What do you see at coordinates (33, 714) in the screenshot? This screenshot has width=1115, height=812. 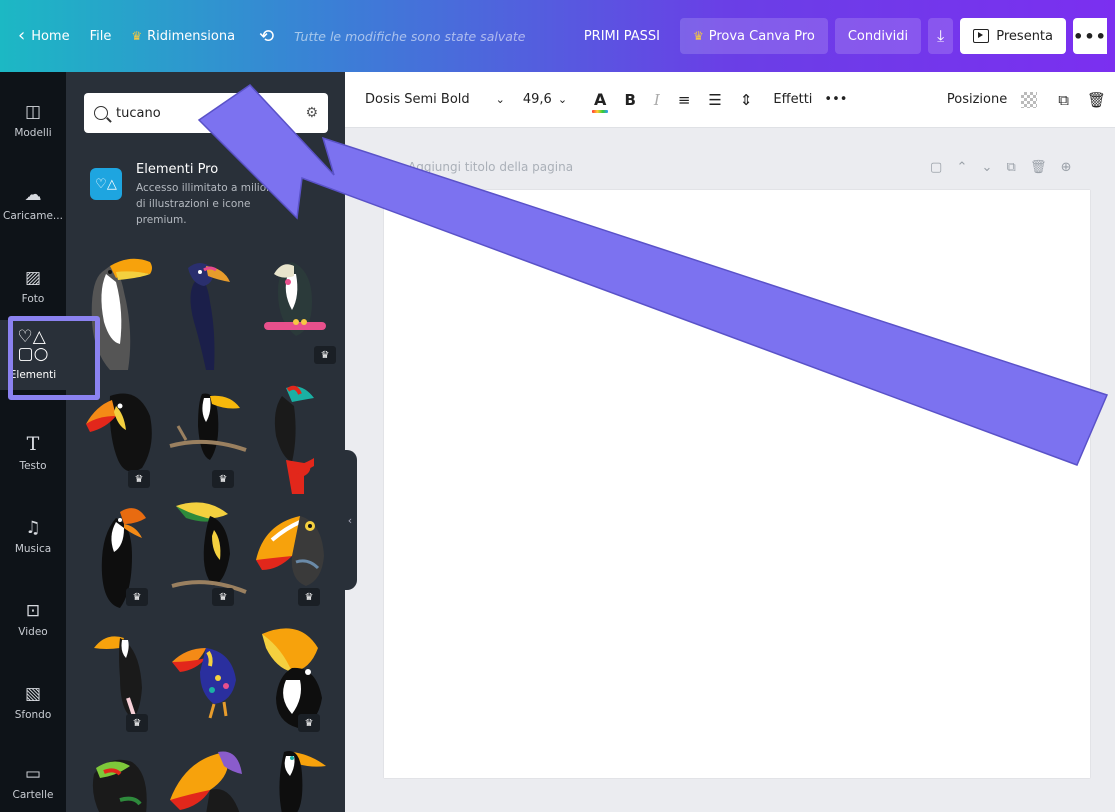 I see `rail-label: Sfondo` at bounding box center [33, 714].